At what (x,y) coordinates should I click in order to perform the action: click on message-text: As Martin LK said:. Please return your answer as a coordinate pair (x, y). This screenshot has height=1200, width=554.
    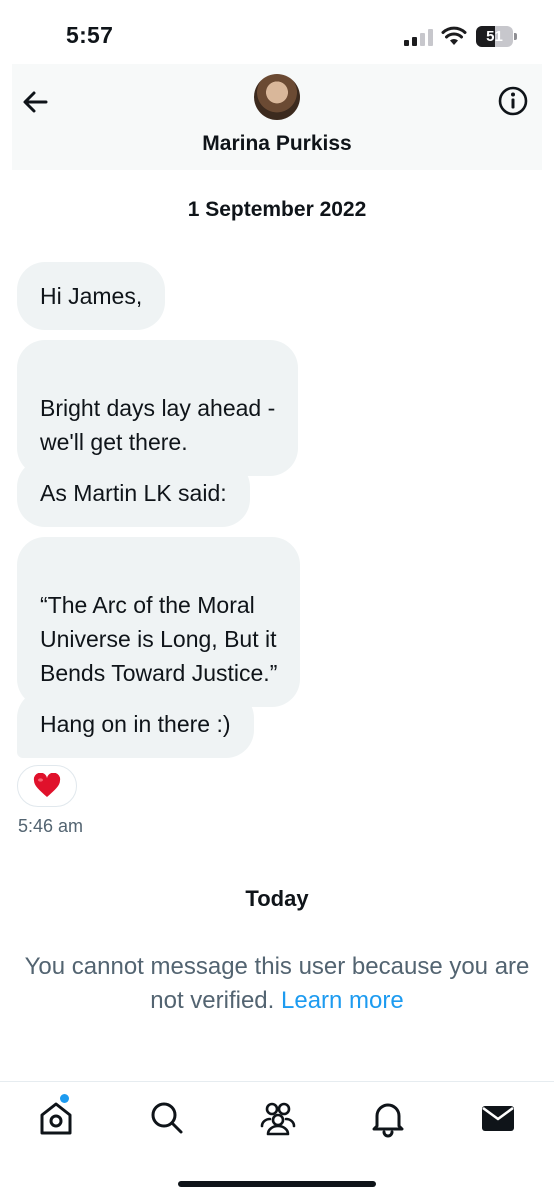
    Looking at the image, I should click on (133, 493).